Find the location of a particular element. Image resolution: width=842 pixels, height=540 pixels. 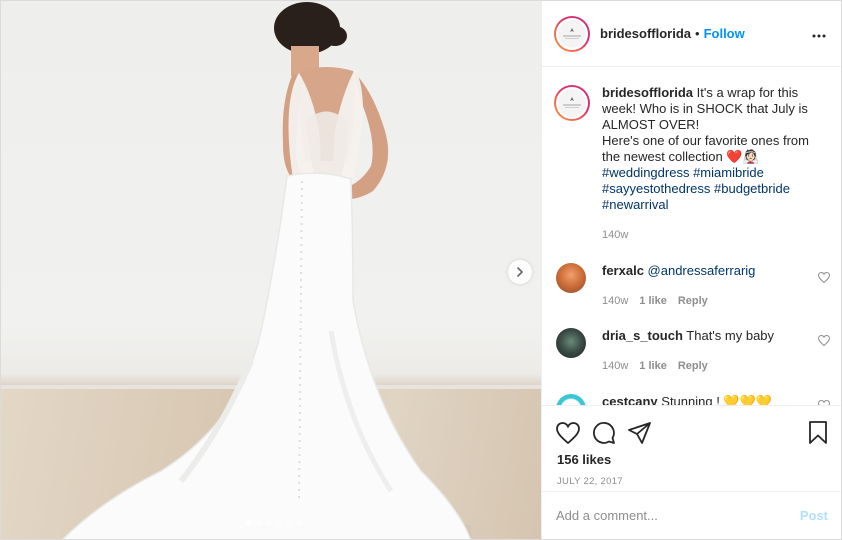

comment-bubble-icon is located at coordinates (604, 433).